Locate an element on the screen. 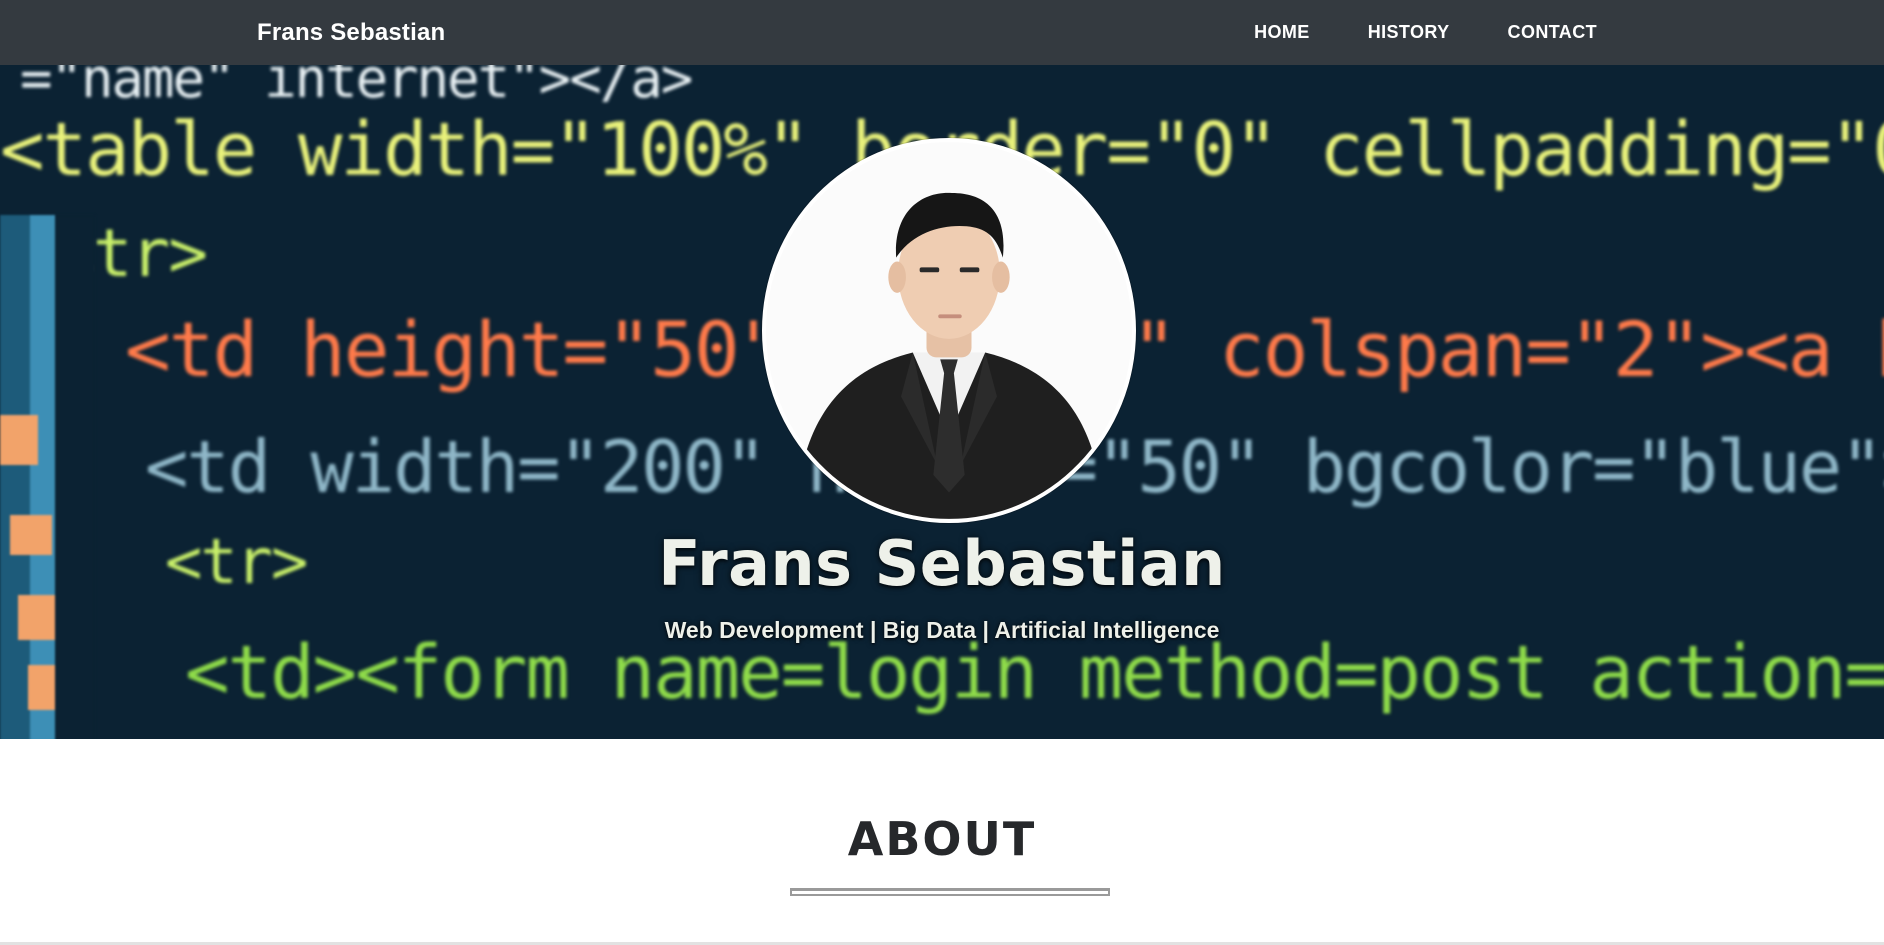 The height and width of the screenshot is (945, 1884). brand-link: Frans Sebastian is located at coordinates (351, 32).